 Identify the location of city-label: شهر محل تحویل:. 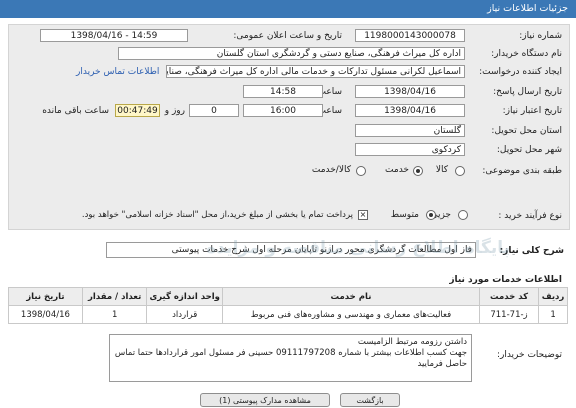
(529, 150).